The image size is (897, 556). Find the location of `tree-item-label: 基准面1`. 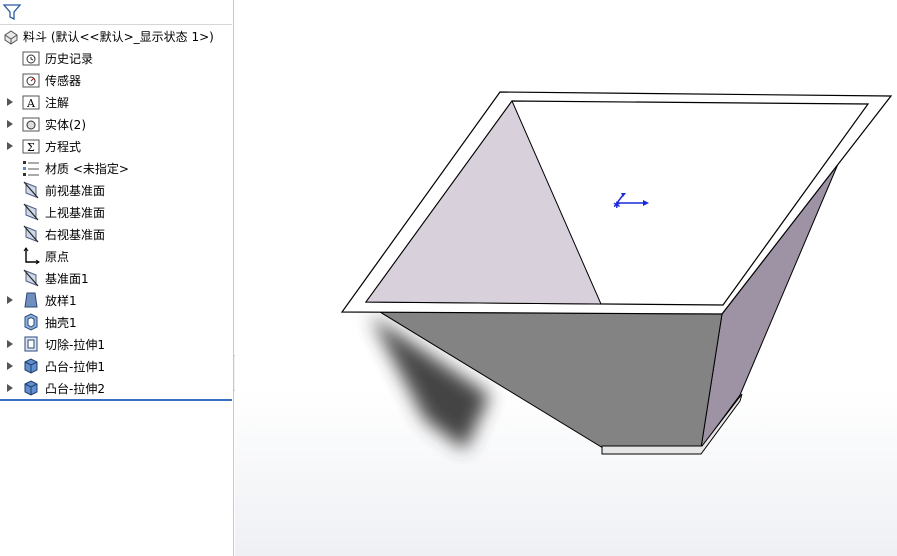

tree-item-label: 基准面1 is located at coordinates (67, 278).